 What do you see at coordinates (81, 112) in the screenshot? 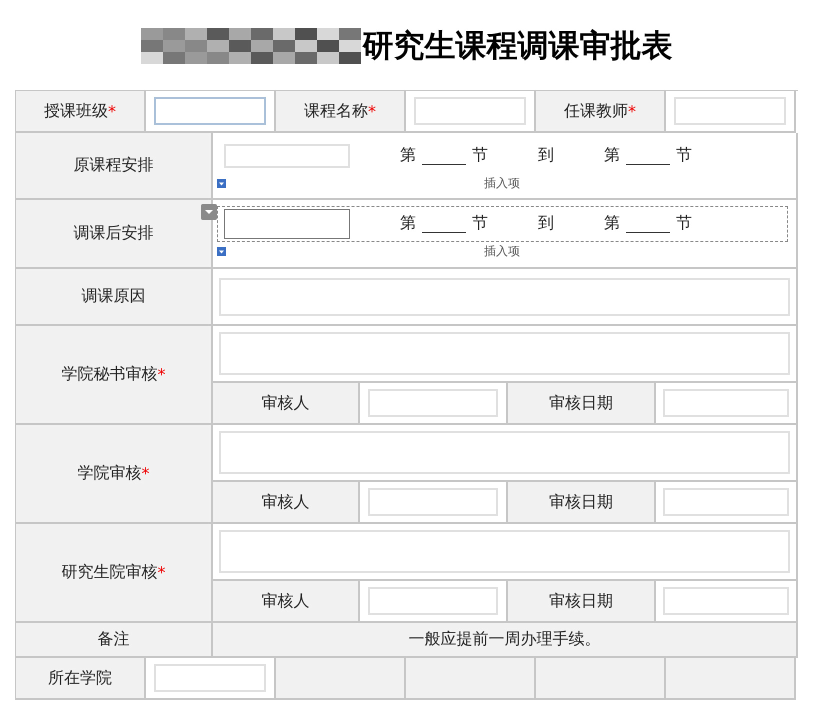
I see `field-label: 授课班级*` at bounding box center [81, 112].